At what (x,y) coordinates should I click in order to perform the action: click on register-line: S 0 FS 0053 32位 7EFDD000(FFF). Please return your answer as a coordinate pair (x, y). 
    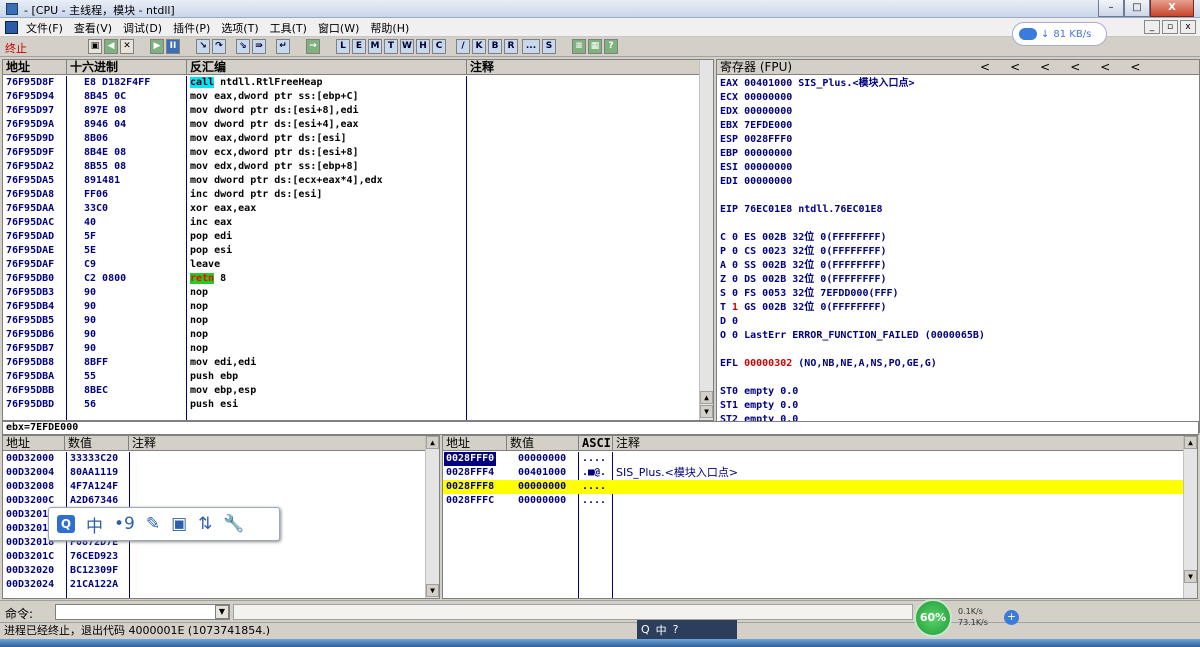
    Looking at the image, I should click on (852, 294).